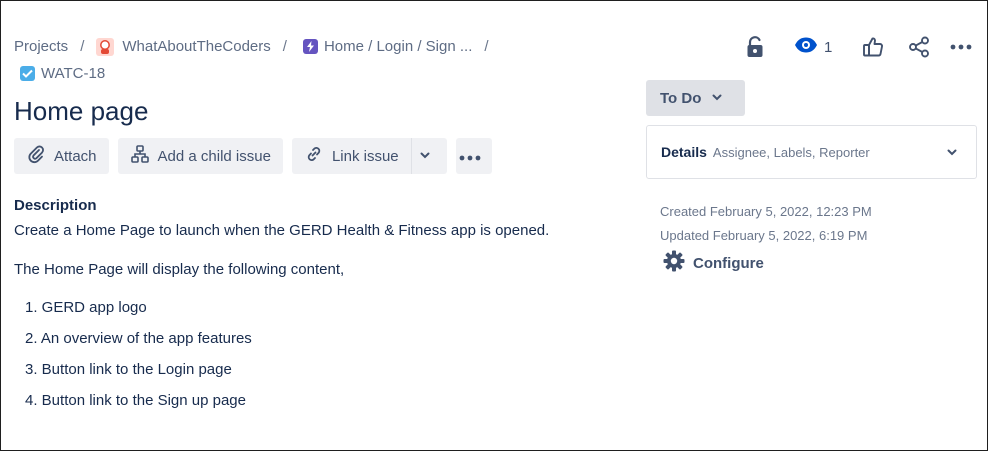 This screenshot has height=451, width=988. What do you see at coordinates (41, 46) in the screenshot?
I see `breadcrumb-projects: Projects` at bounding box center [41, 46].